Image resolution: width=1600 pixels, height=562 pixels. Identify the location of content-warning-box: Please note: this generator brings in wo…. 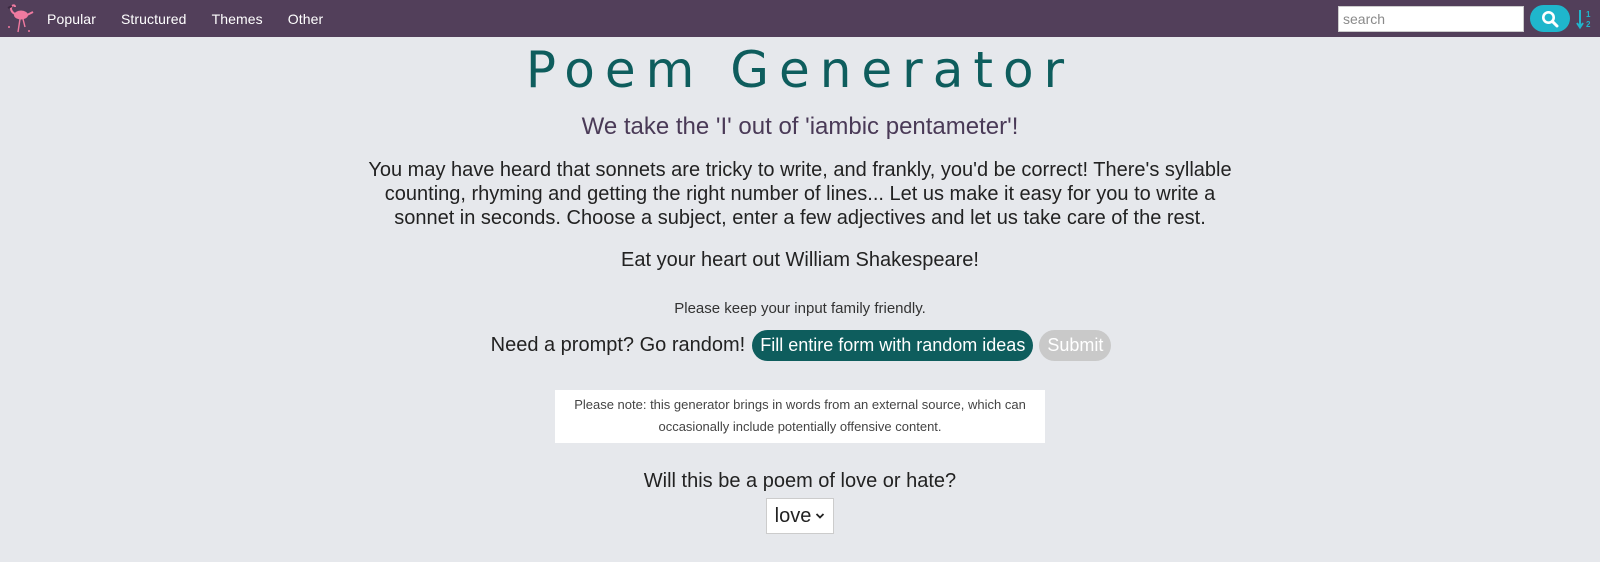
(800, 416).